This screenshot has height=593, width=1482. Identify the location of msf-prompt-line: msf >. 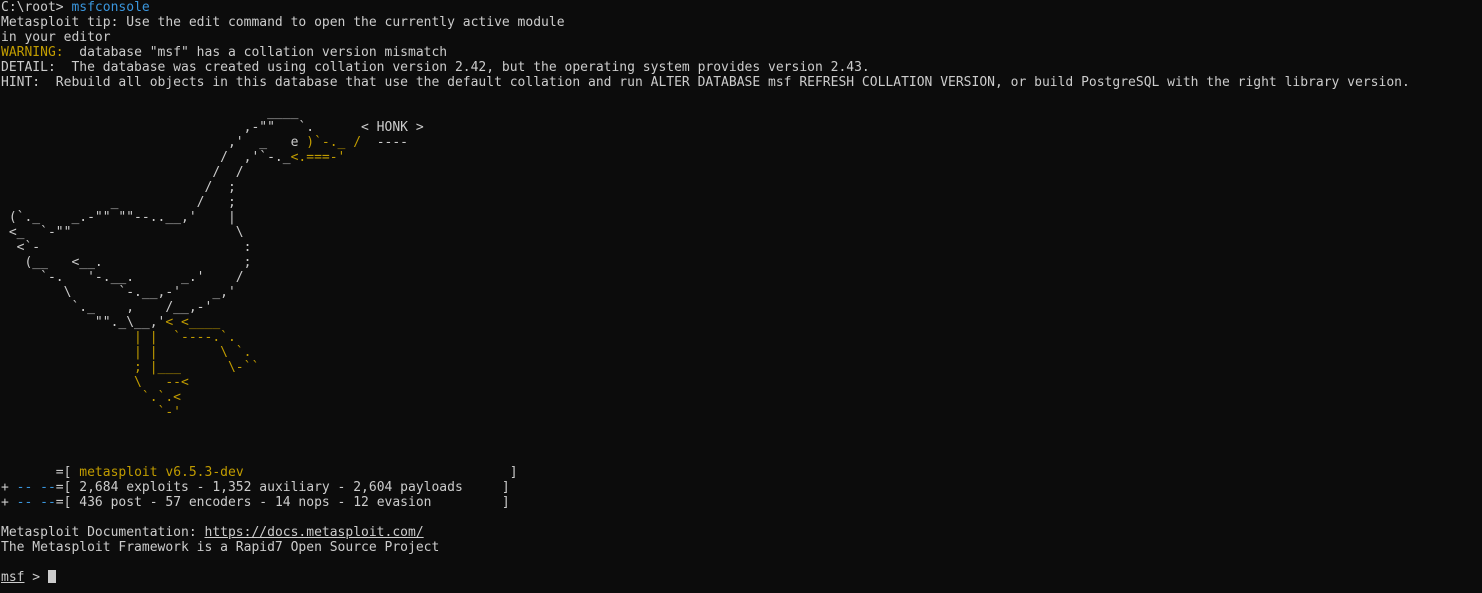
(741, 577).